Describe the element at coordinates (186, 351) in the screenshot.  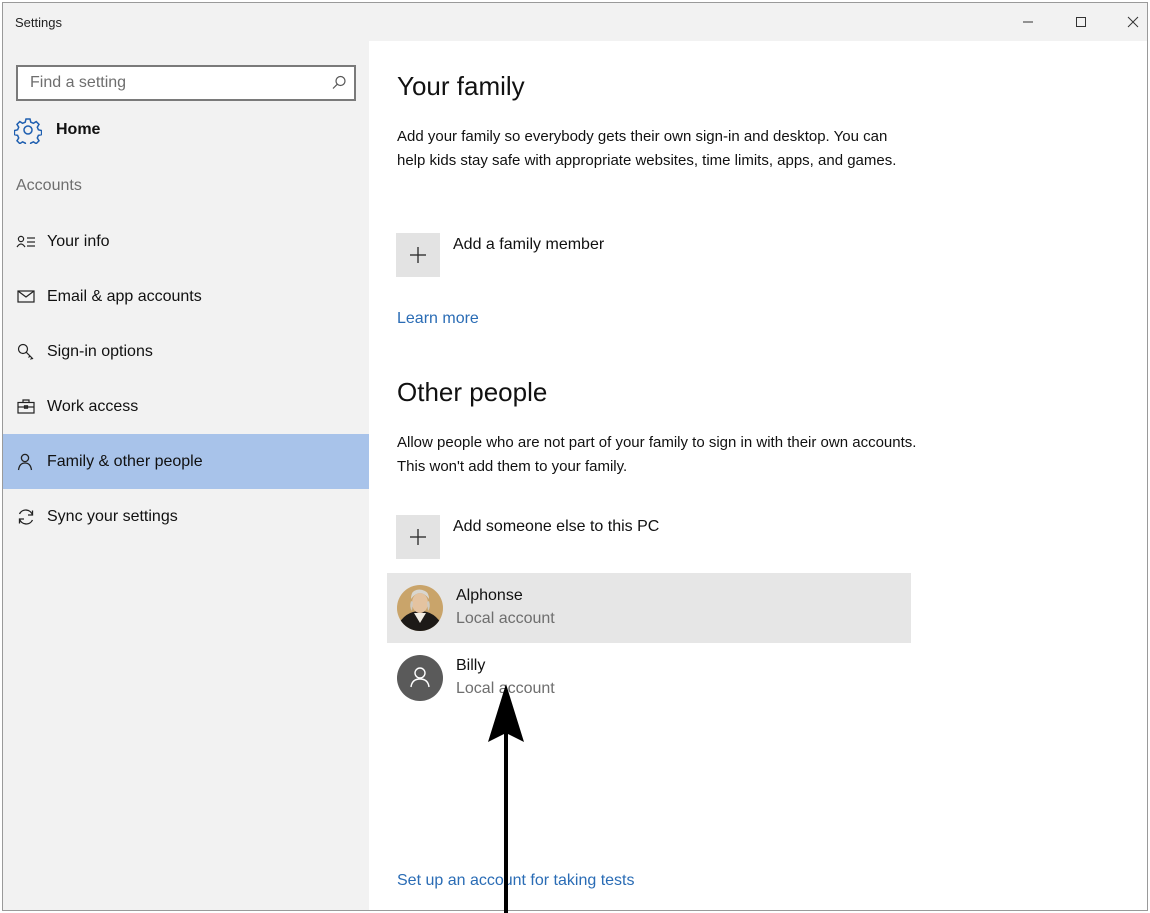
I see `sidebar-item-sign-in-options: Sign-in options` at that location.